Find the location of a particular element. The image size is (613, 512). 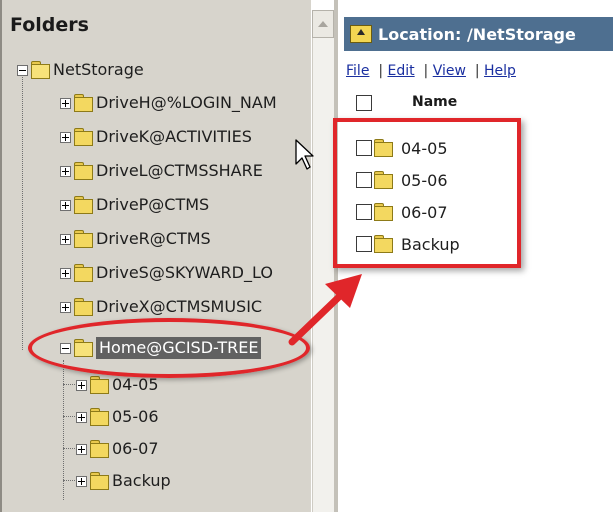

tree-connector-home is located at coordinates (63, 430).